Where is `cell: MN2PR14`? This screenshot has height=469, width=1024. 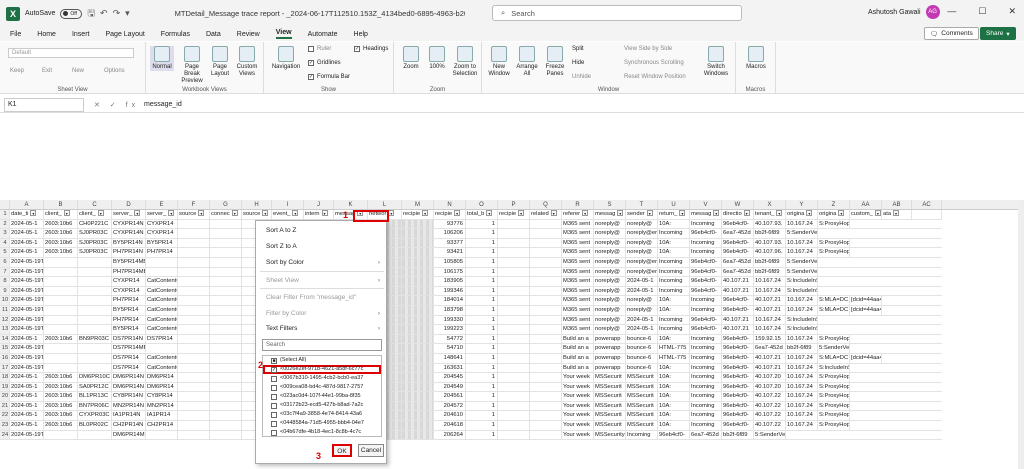 cell: MN2PR14 is located at coordinates (162, 406).